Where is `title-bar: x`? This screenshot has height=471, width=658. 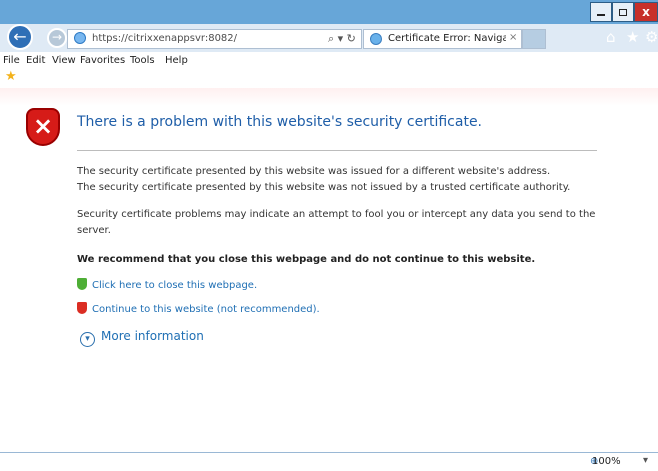 title-bar: x is located at coordinates (329, 12).